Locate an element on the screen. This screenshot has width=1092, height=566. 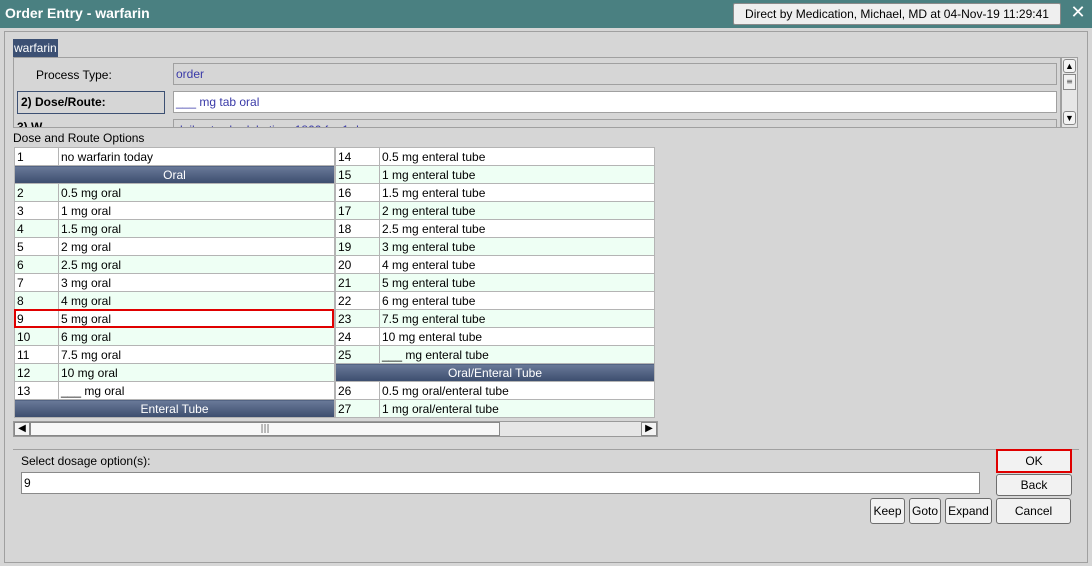
cancel-button: Cancel is located at coordinates (1033, 511).